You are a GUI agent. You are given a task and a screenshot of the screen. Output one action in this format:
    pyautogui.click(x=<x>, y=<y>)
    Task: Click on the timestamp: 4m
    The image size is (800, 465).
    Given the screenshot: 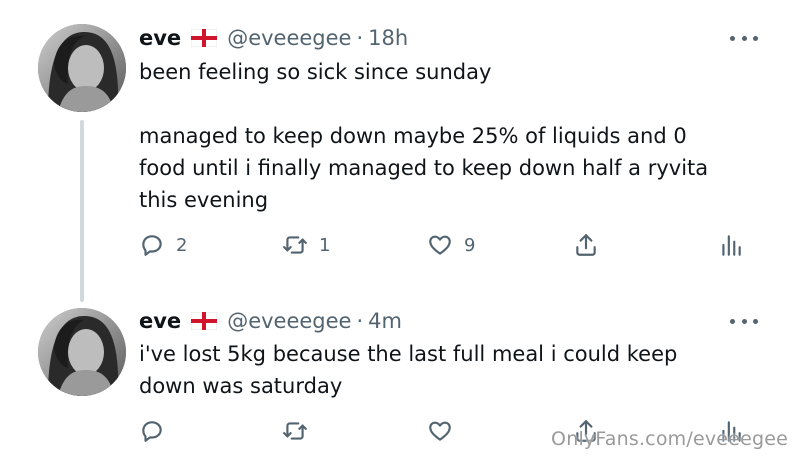 What is the action you would take?
    pyautogui.click(x=385, y=321)
    